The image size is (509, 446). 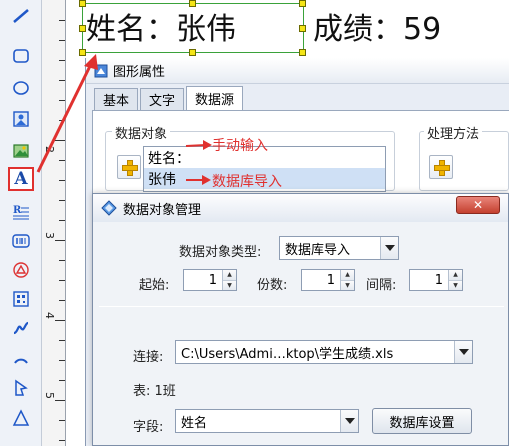 I want to click on name-text-object: 姓名：张伟, so click(x=161, y=26).